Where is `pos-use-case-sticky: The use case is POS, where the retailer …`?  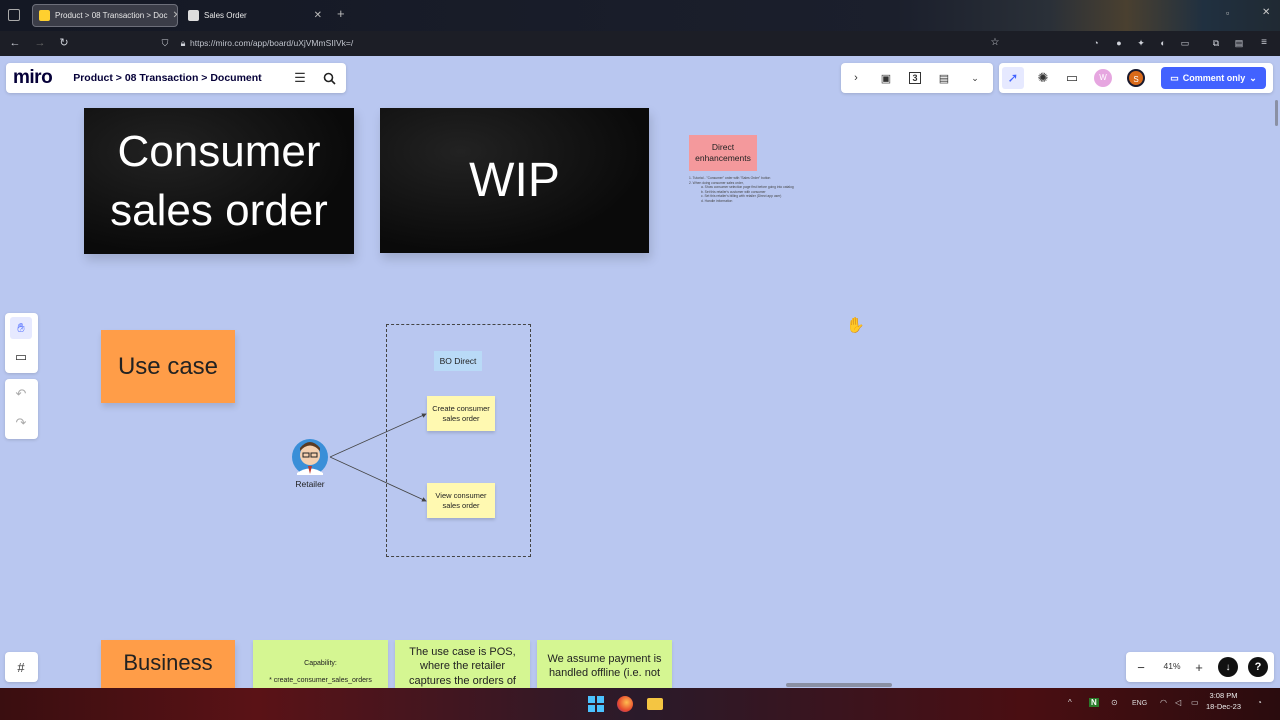
pos-use-case-sticky: The use case is POS, where the retailer … is located at coordinates (462, 664).